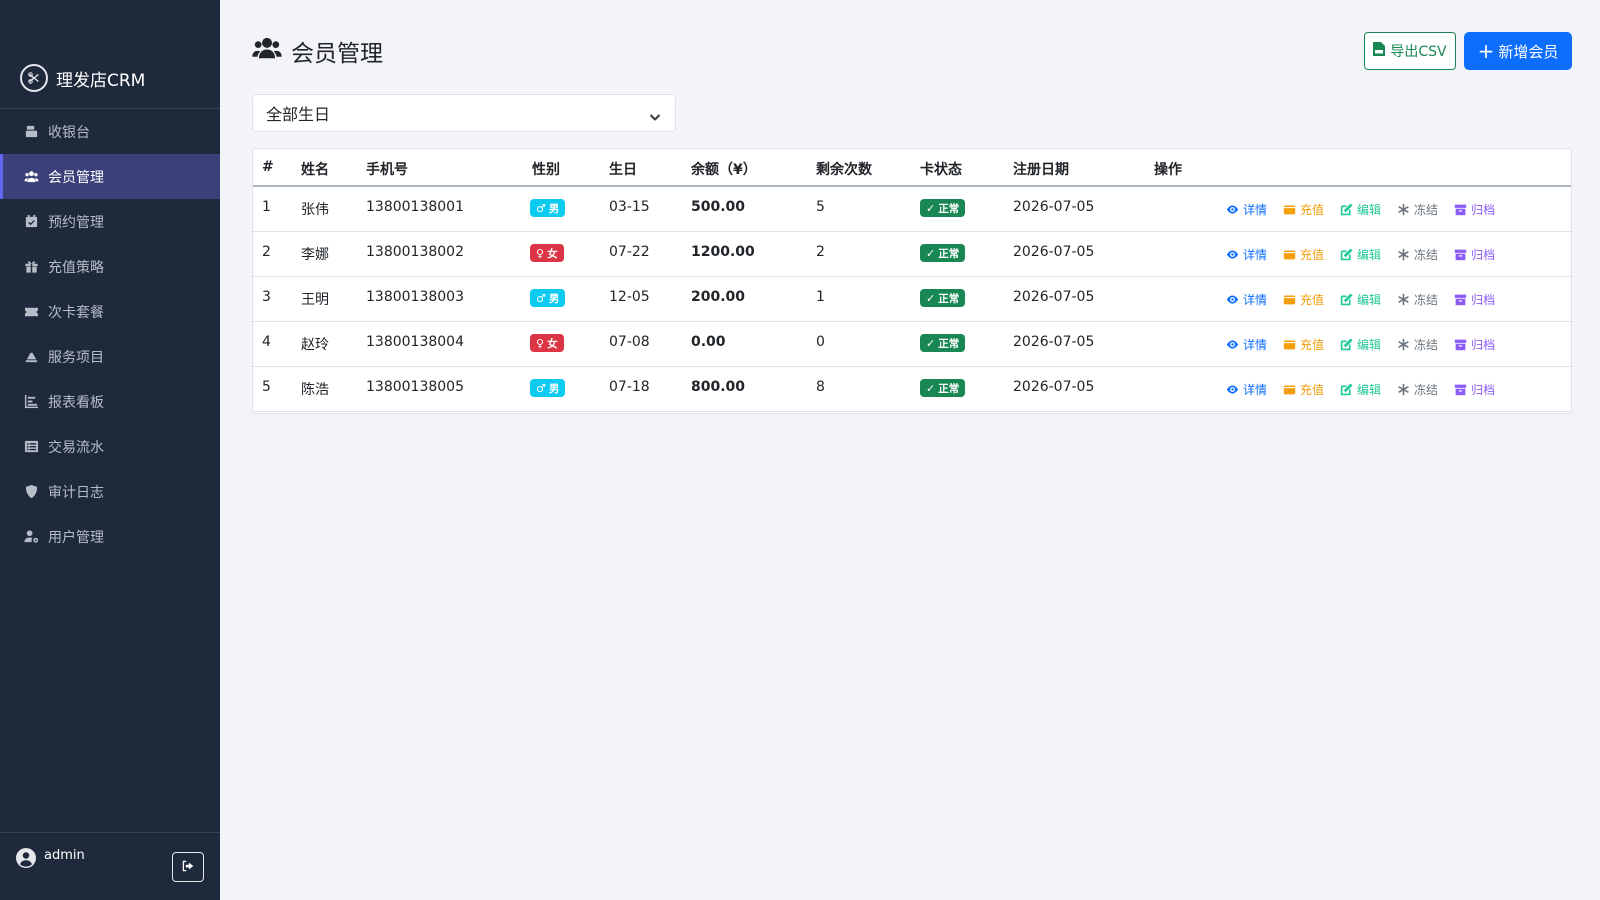  What do you see at coordinates (31, 177) in the screenshot?
I see `users-icon` at bounding box center [31, 177].